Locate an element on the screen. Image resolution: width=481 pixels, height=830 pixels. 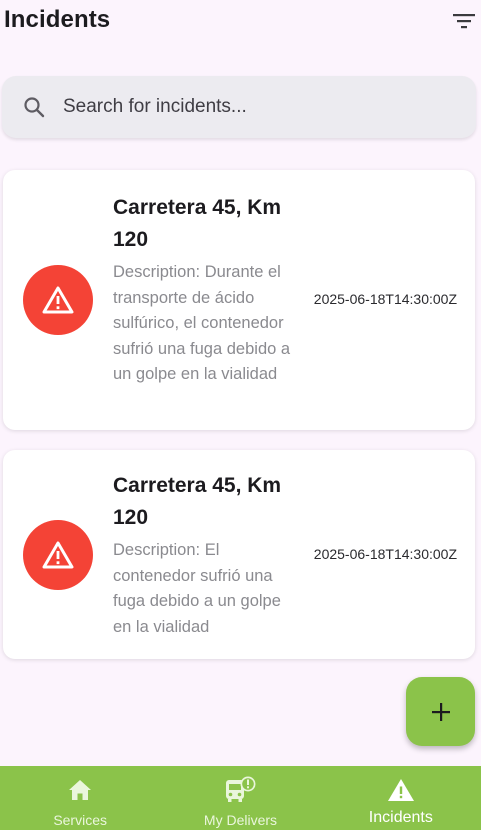
nav-item-my-delivers: My Delivers is located at coordinates (240, 798).